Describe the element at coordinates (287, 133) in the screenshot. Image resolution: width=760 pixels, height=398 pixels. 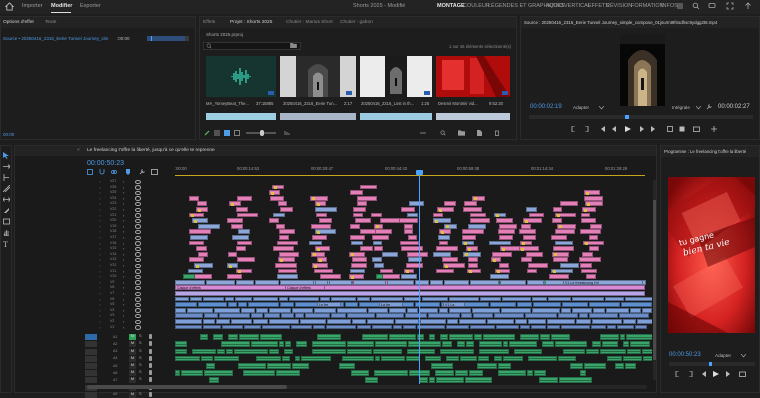
I see `sort-icon` at that location.